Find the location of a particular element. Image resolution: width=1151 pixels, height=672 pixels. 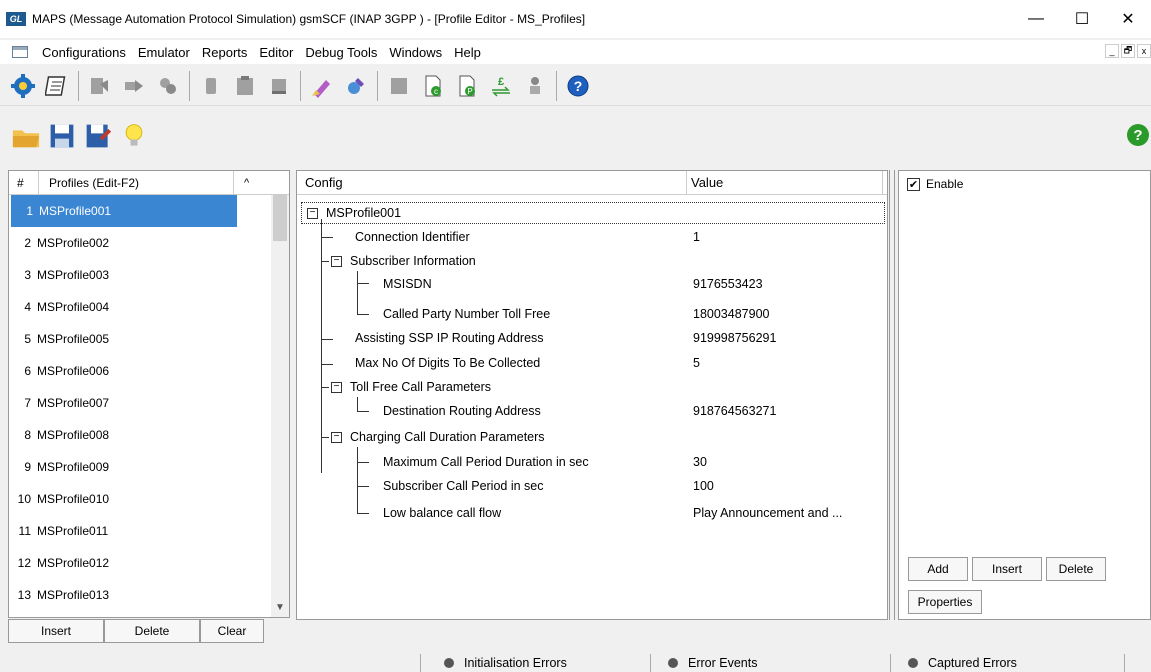

insert-profile-button: Insert is located at coordinates (56, 631).